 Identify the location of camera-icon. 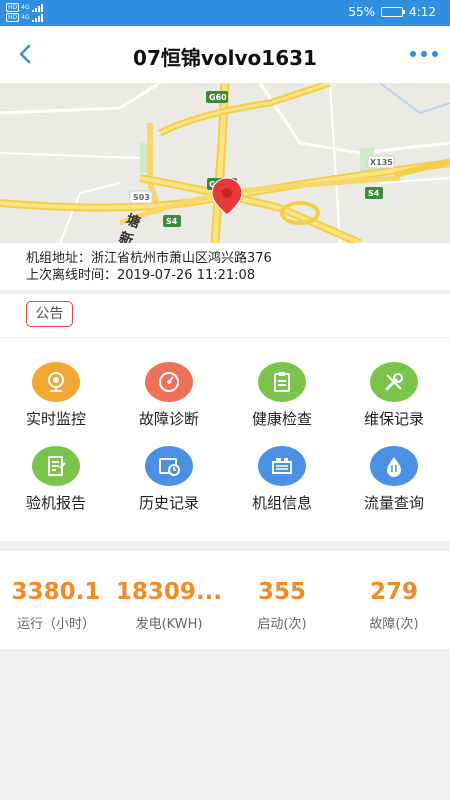
(56, 382).